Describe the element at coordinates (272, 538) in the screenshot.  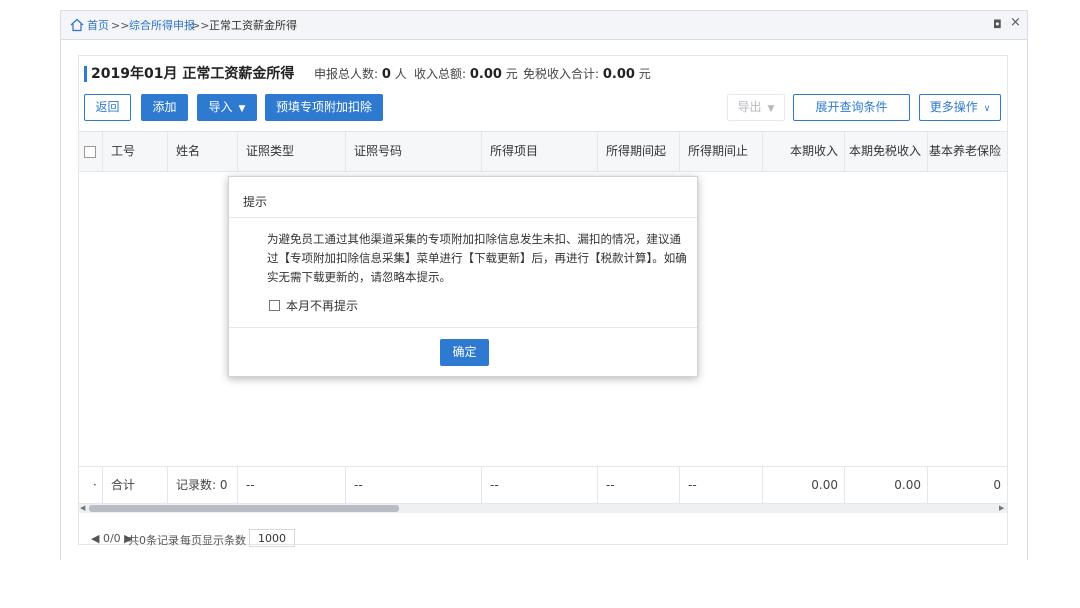
I see `per-page-input: 1000` at that location.